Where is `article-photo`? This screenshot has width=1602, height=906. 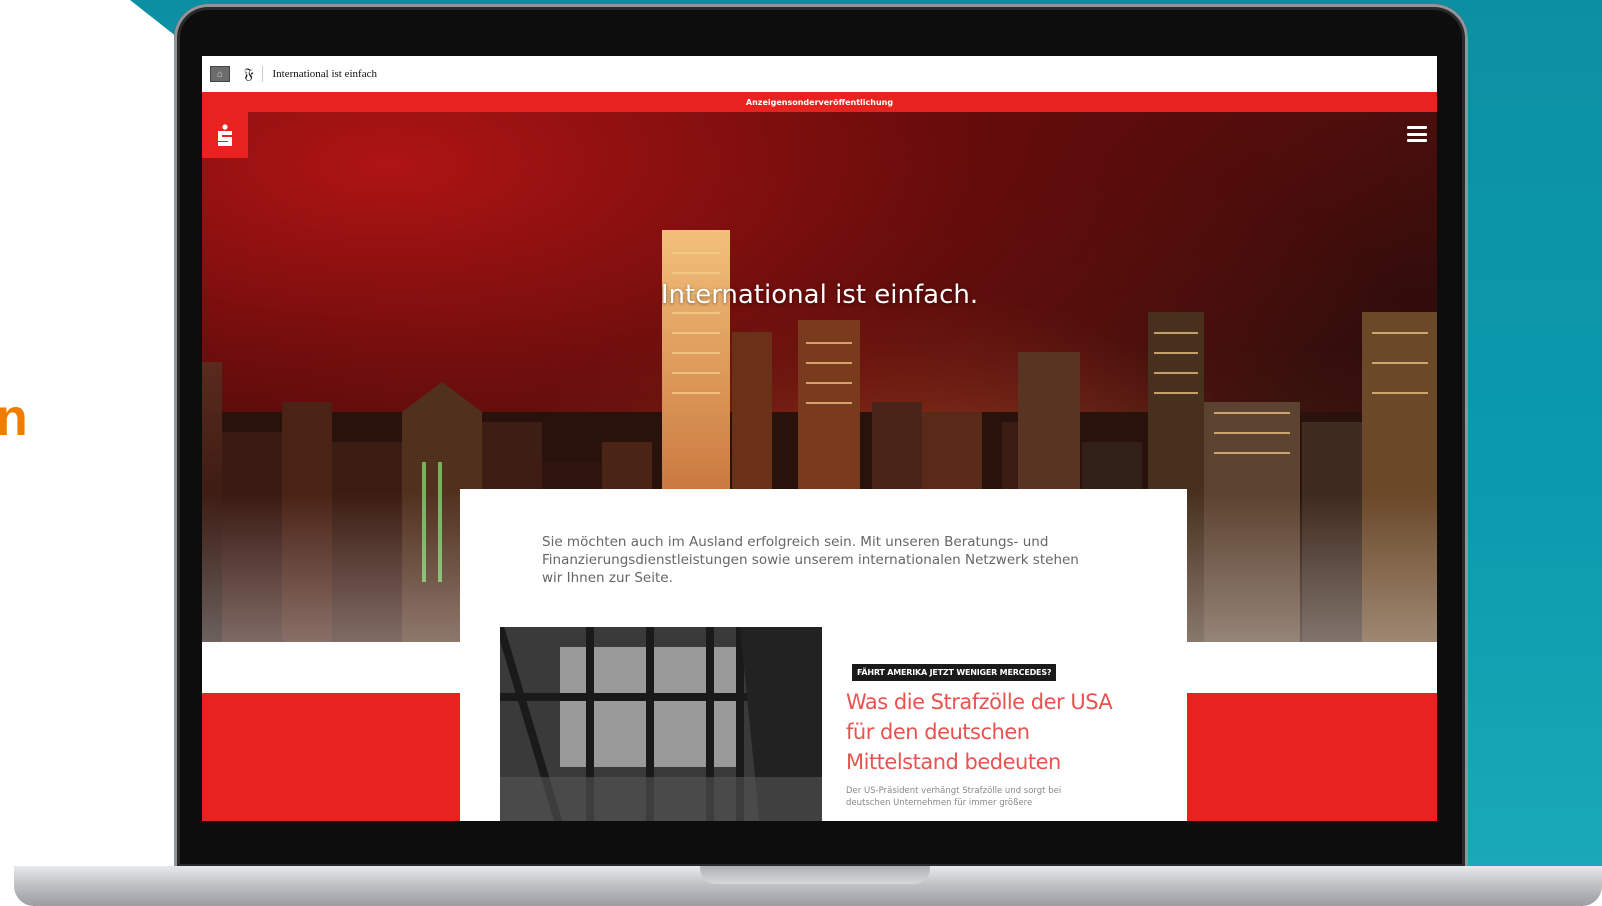 article-photo is located at coordinates (661, 724).